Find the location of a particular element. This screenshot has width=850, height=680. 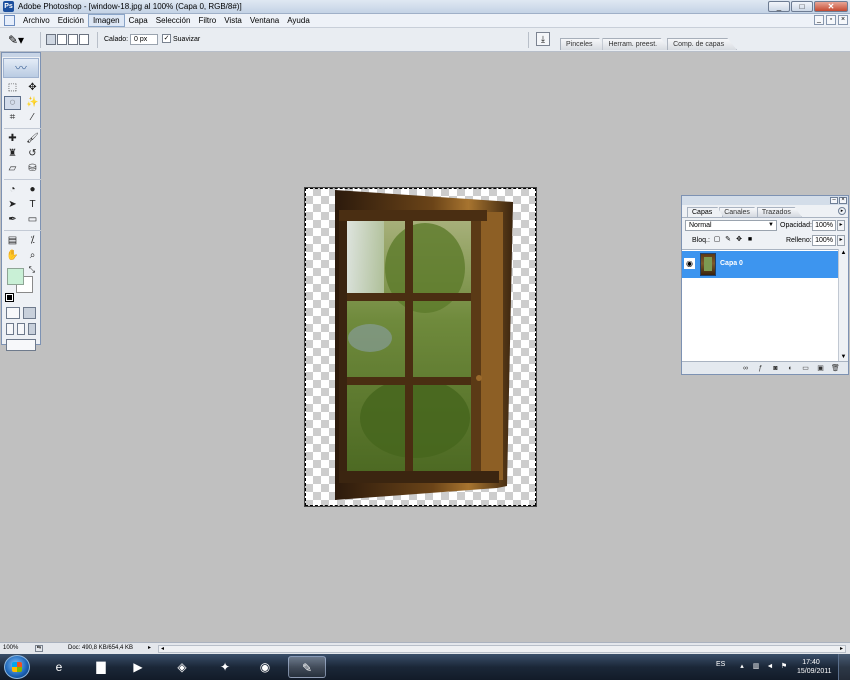

menu-ventana: Ventana is located at coordinates (264, 20).